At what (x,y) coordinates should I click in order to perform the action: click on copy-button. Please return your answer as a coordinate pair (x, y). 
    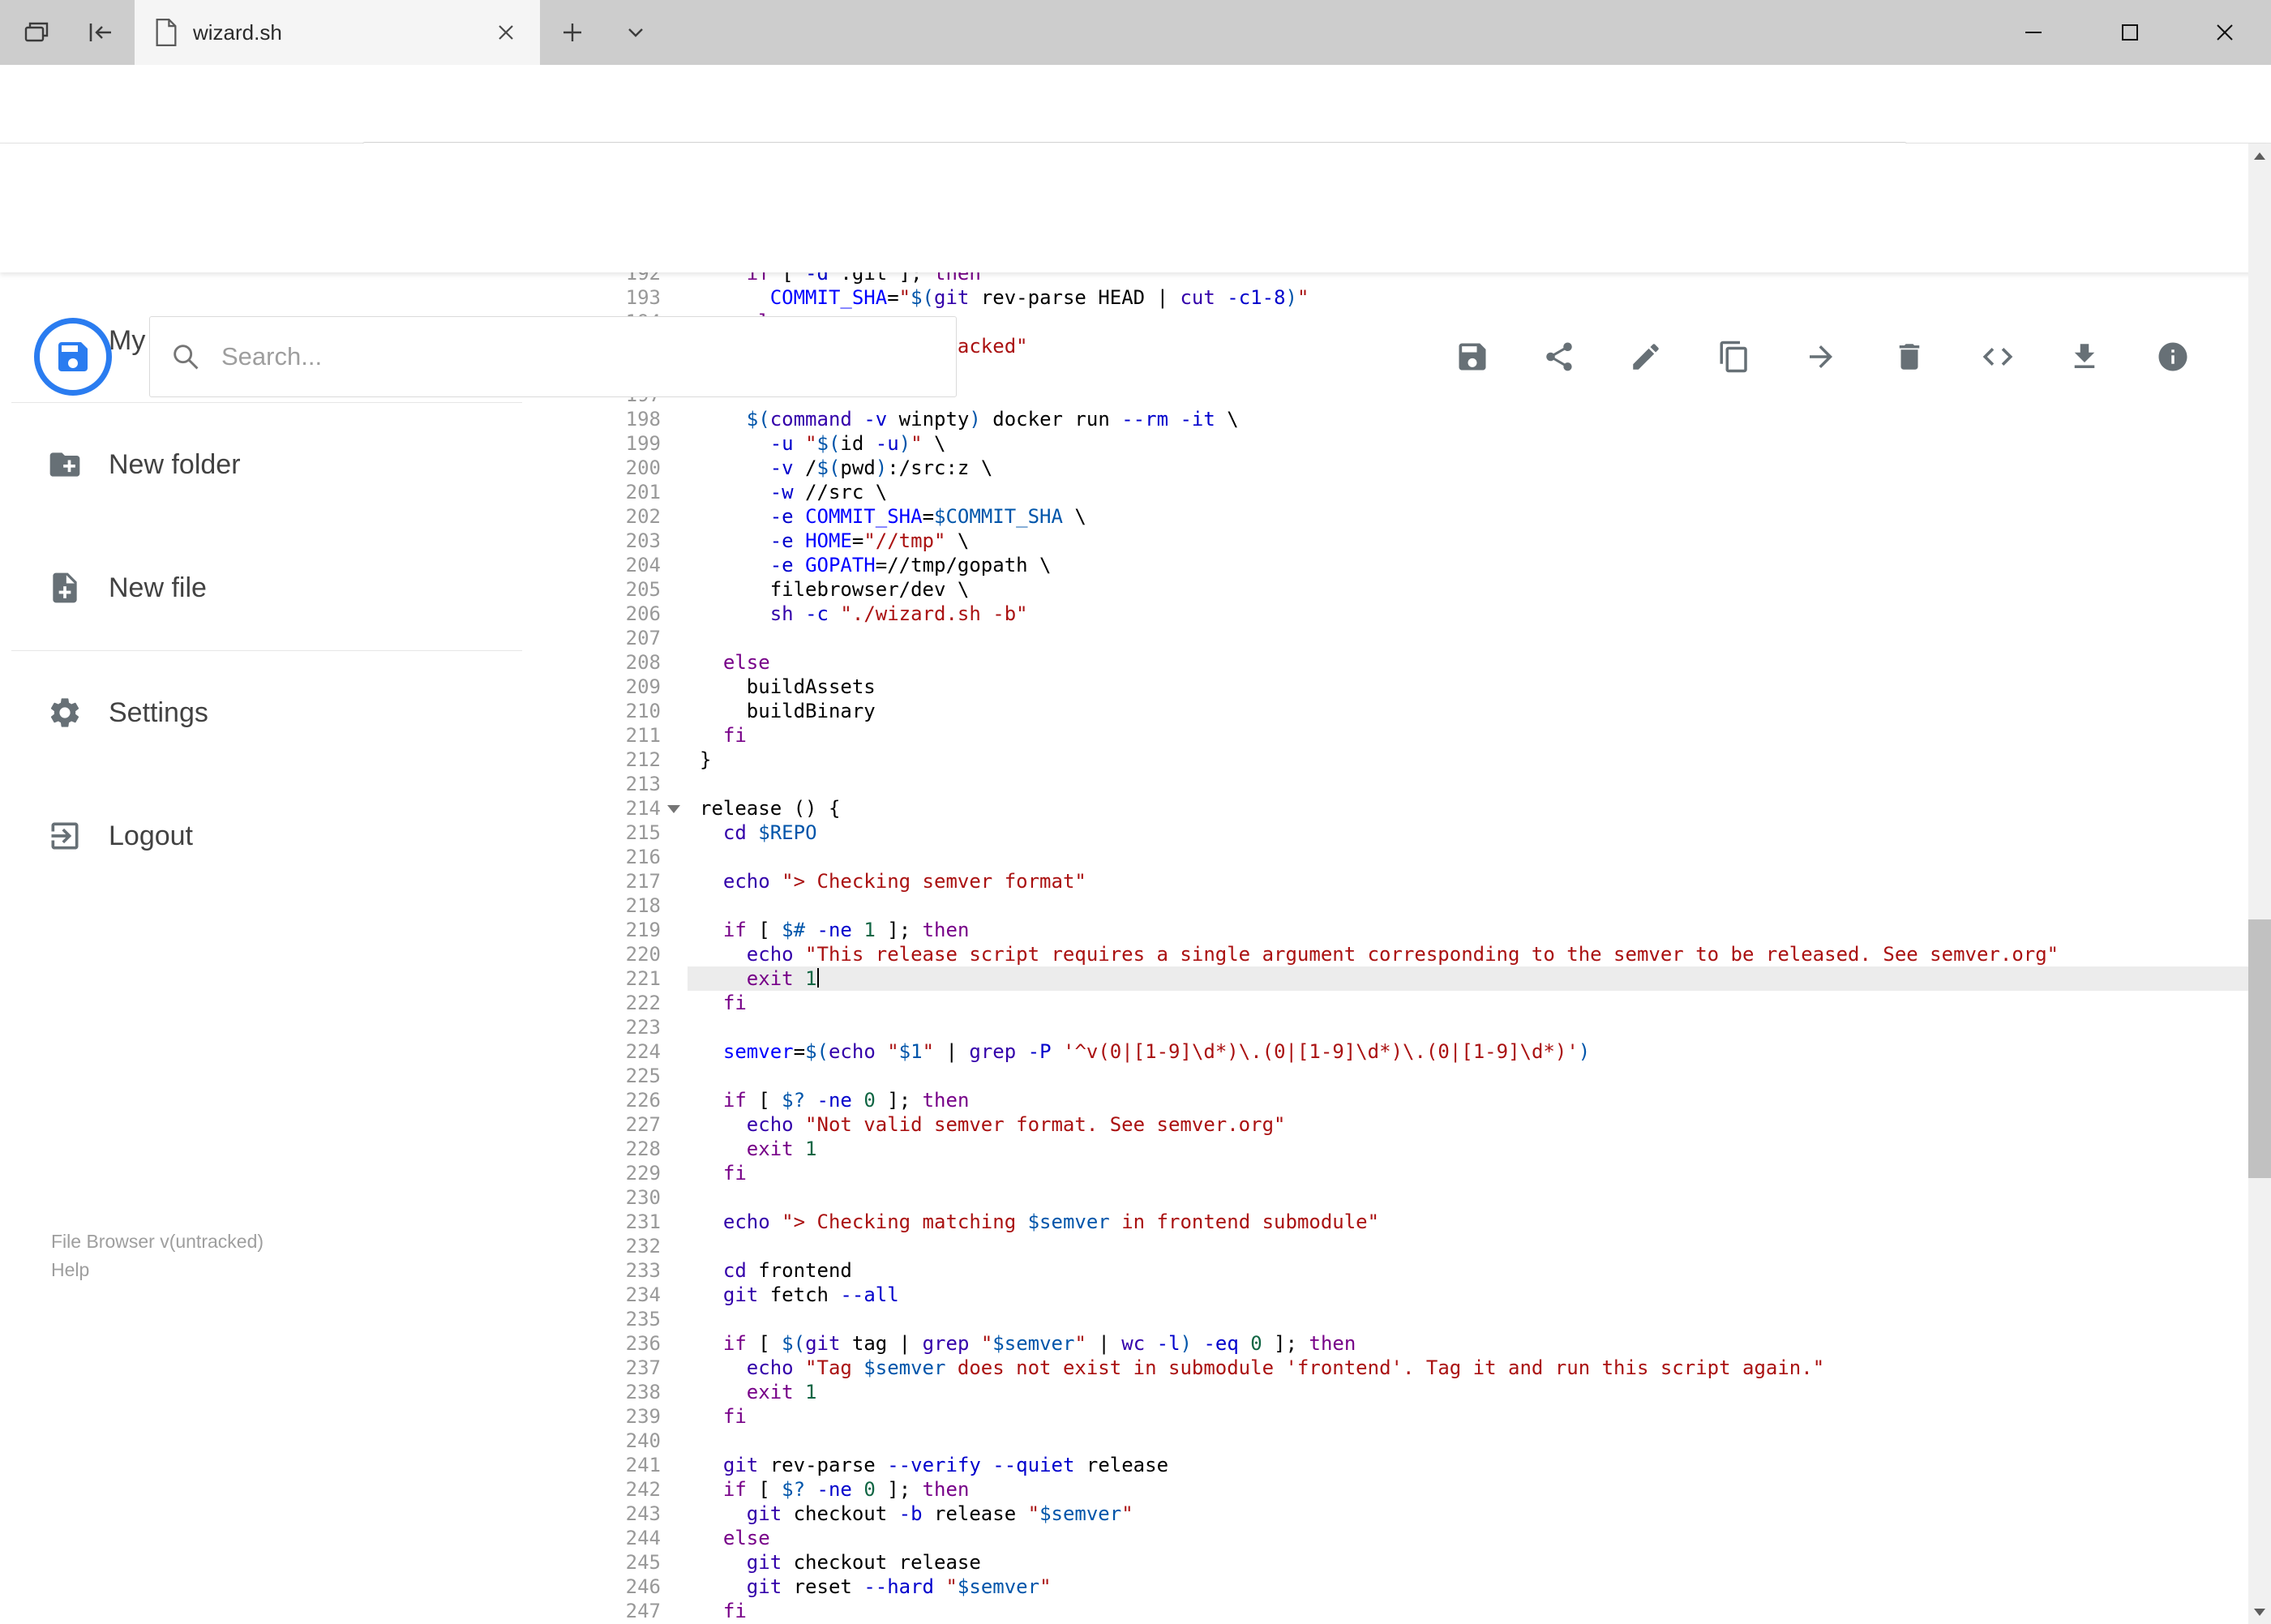
    Looking at the image, I should click on (1735, 356).